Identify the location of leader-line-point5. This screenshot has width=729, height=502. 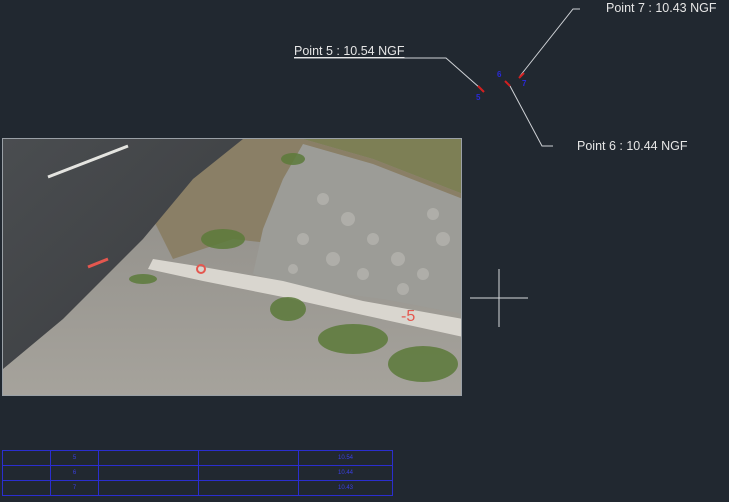
(387, 73).